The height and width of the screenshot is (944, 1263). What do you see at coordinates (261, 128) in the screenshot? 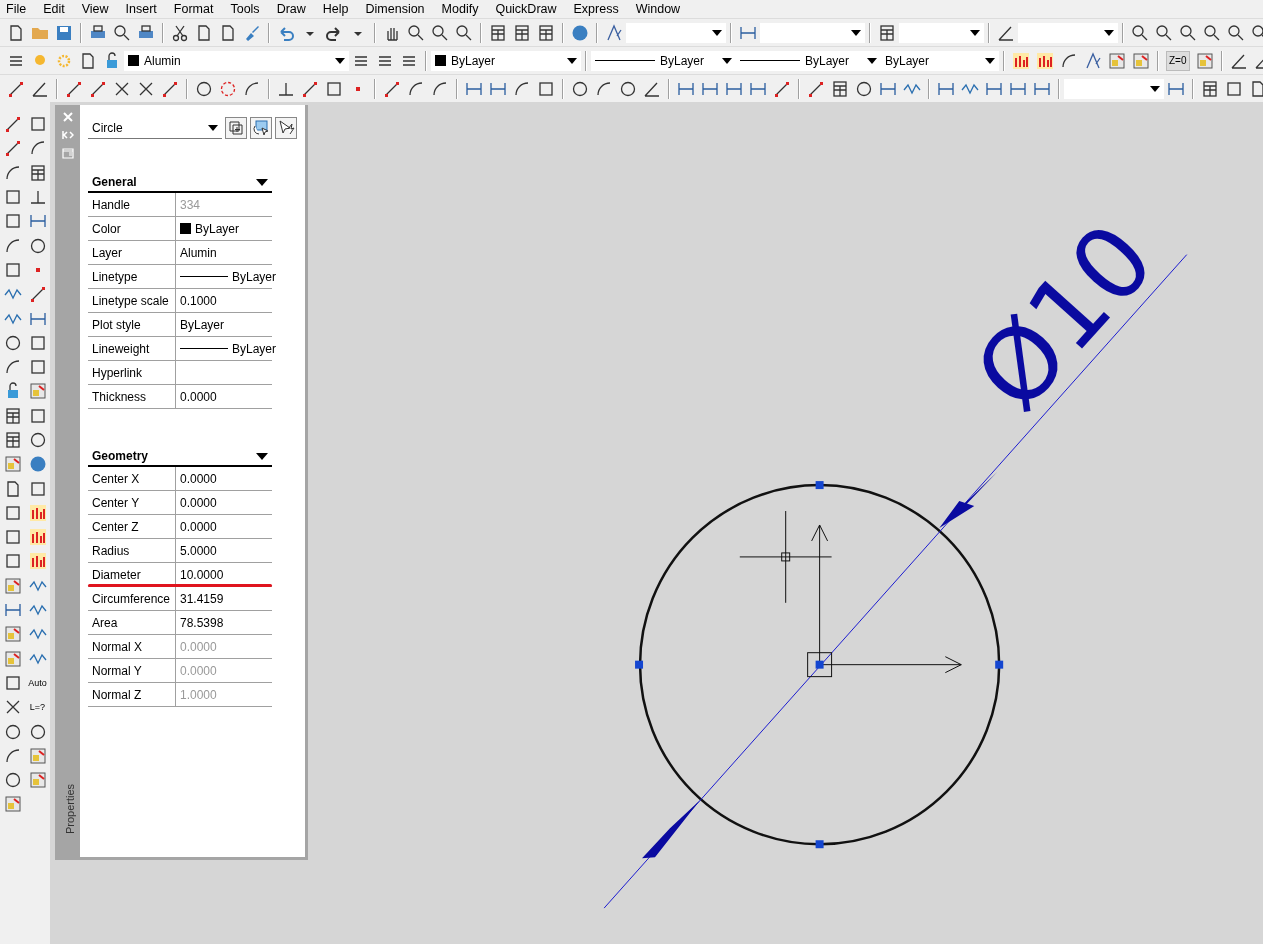
I see `select-objects-button` at bounding box center [261, 128].